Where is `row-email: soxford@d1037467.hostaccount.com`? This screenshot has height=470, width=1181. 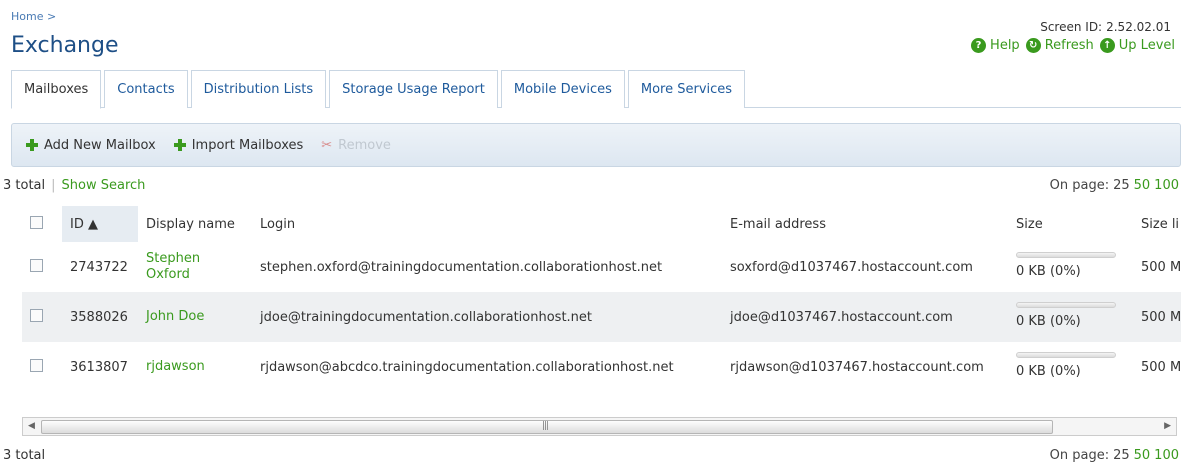 row-email: soxford@d1037467.hostaccount.com is located at coordinates (851, 267).